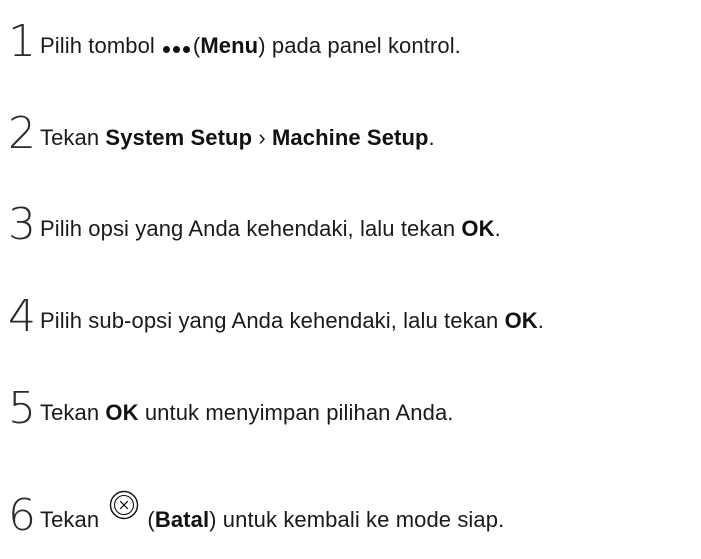 This screenshot has width=701, height=559. I want to click on step-text-close-paren: ), so click(262, 45).